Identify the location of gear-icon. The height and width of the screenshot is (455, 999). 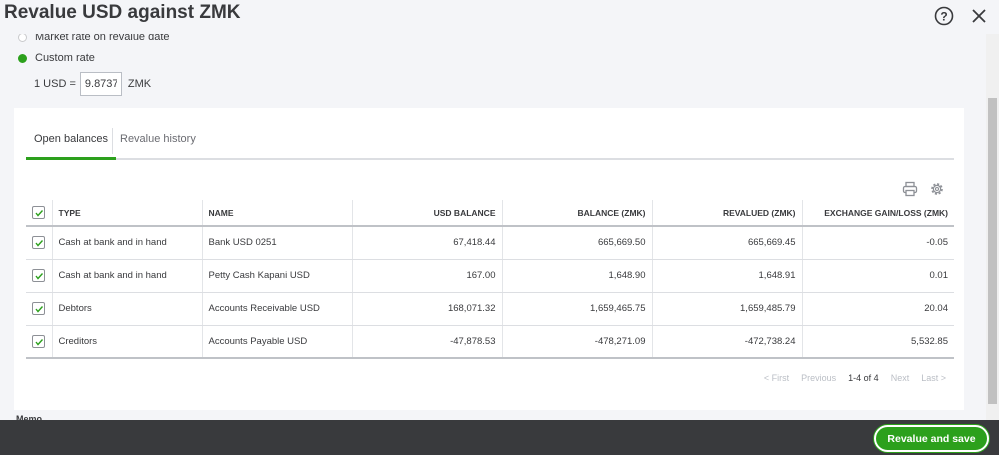
(937, 189).